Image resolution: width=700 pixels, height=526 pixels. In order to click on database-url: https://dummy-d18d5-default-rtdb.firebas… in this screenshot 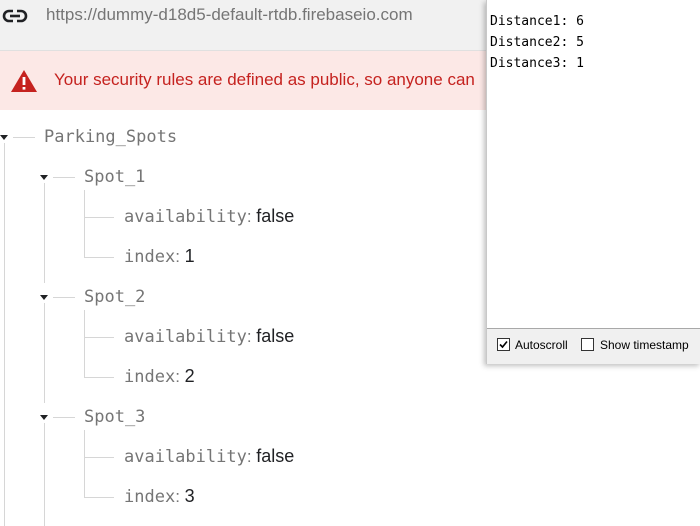, I will do `click(229, 15)`.